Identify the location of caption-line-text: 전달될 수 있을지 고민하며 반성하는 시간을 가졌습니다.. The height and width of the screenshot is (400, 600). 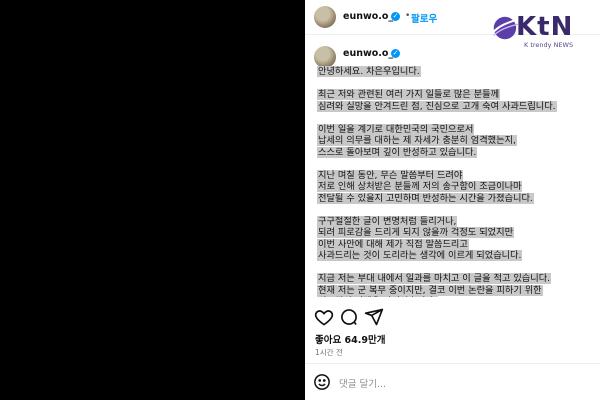
(425, 198).